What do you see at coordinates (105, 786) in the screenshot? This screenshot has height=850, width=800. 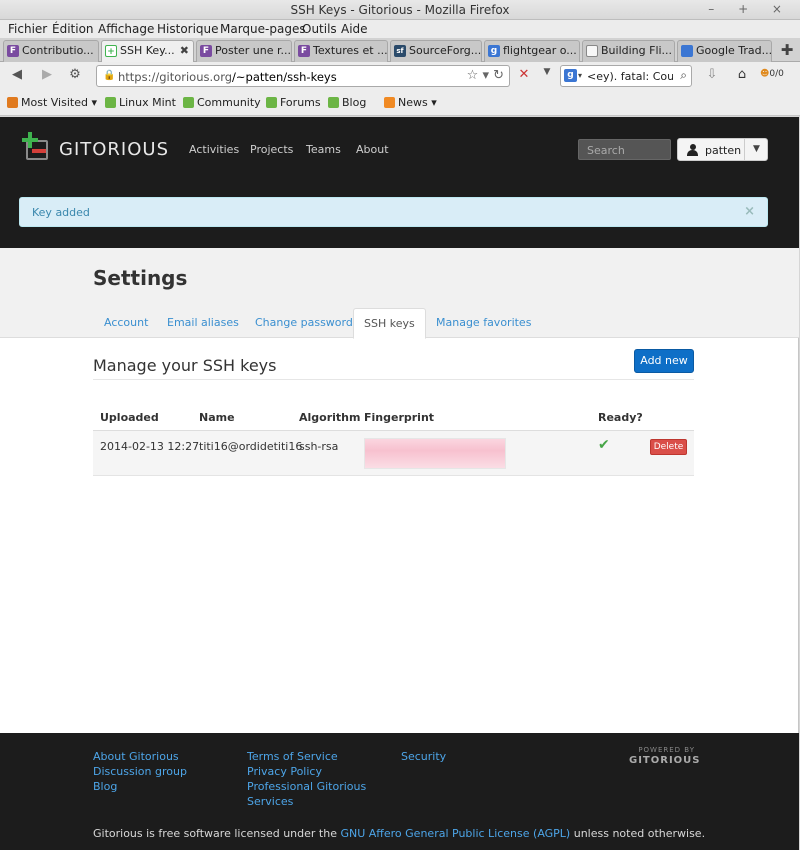 I see `footer-link-blog: Blog` at bounding box center [105, 786].